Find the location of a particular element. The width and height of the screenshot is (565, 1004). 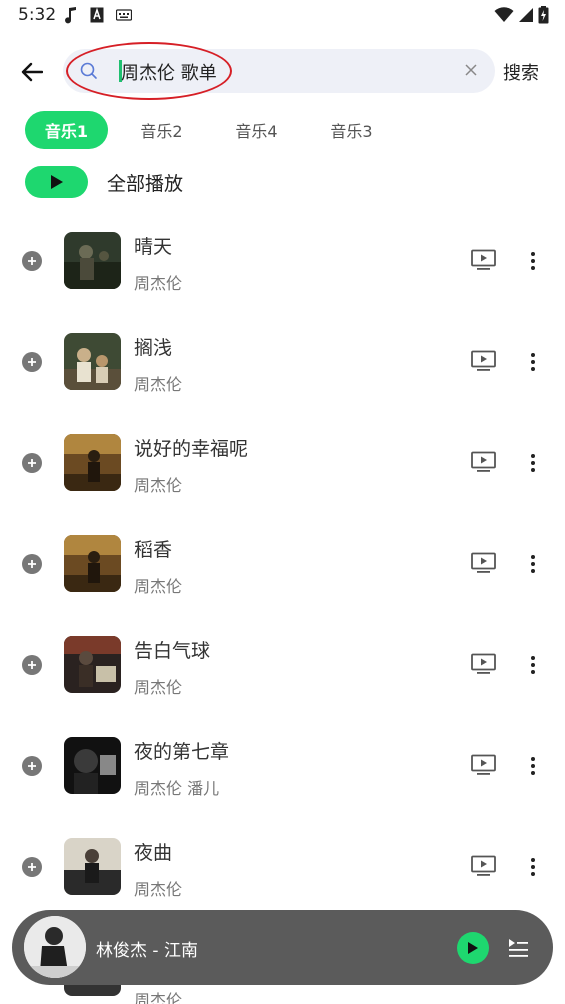

song-row: 稻香 周杰伦 is located at coordinates (282, 563).